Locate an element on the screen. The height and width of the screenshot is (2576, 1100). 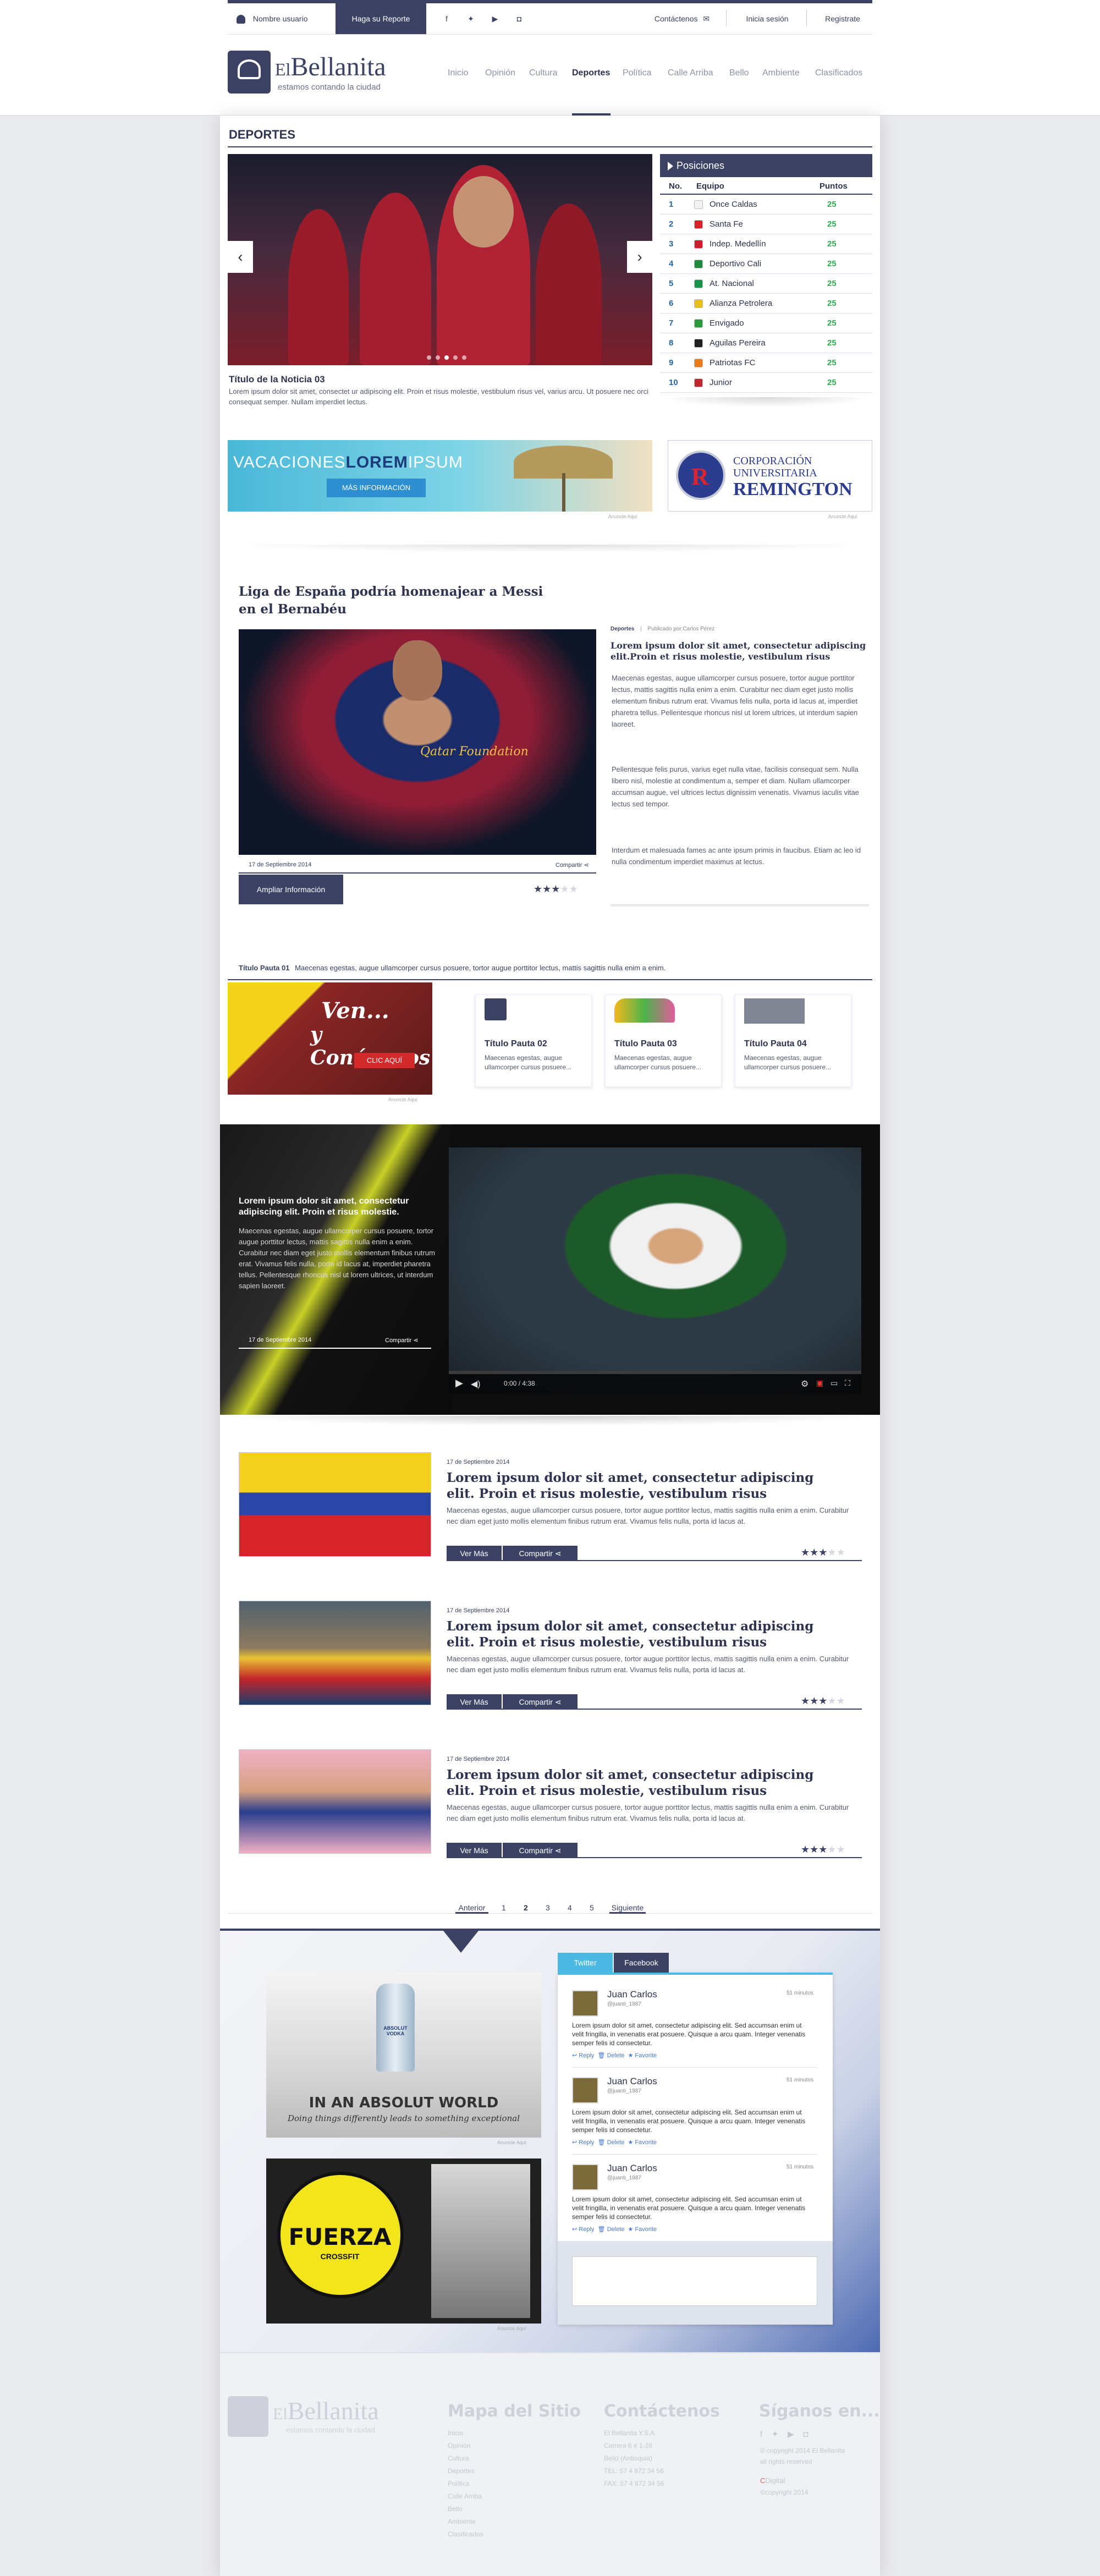
nav-deportes: Deportes is located at coordinates (591, 73).